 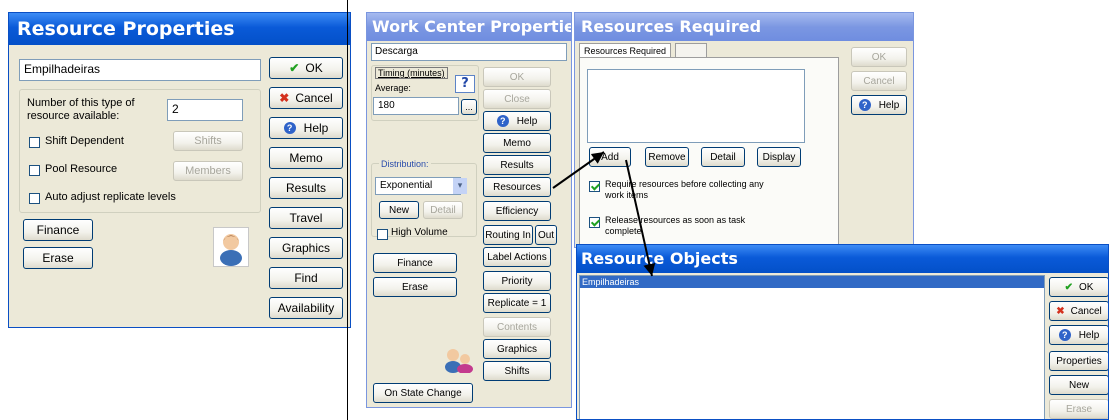 I want to click on detail-button: Detail, so click(x=723, y=157).